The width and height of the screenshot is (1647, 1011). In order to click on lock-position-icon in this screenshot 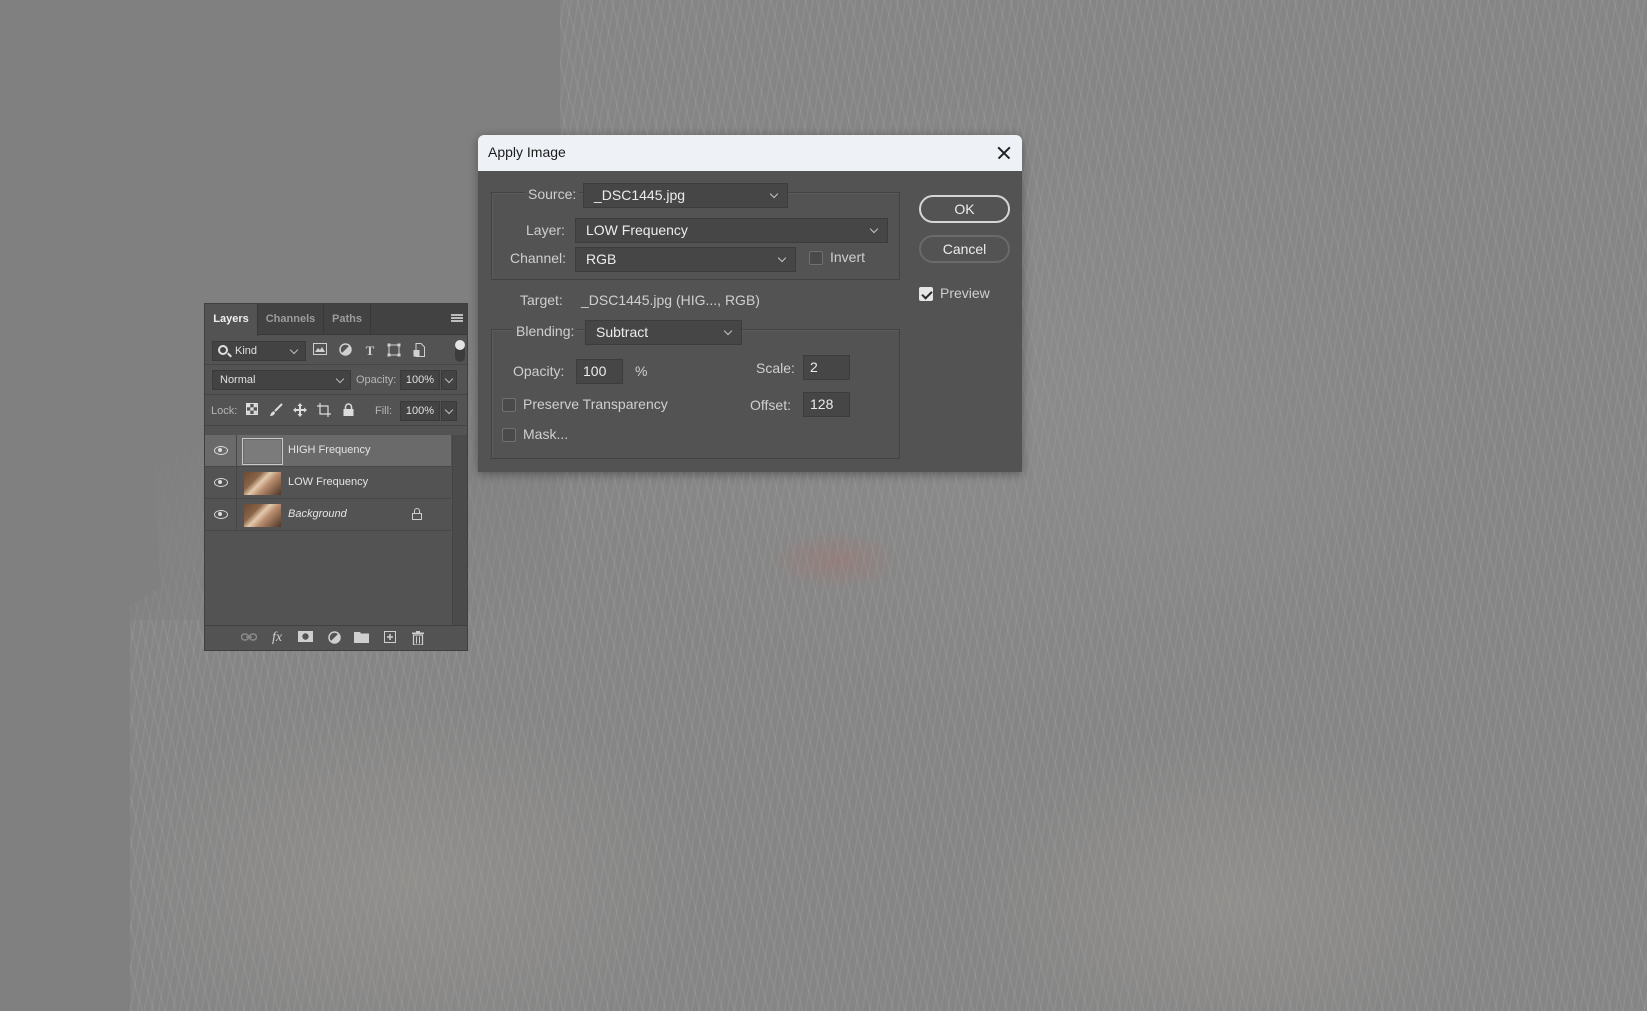, I will do `click(300, 410)`.